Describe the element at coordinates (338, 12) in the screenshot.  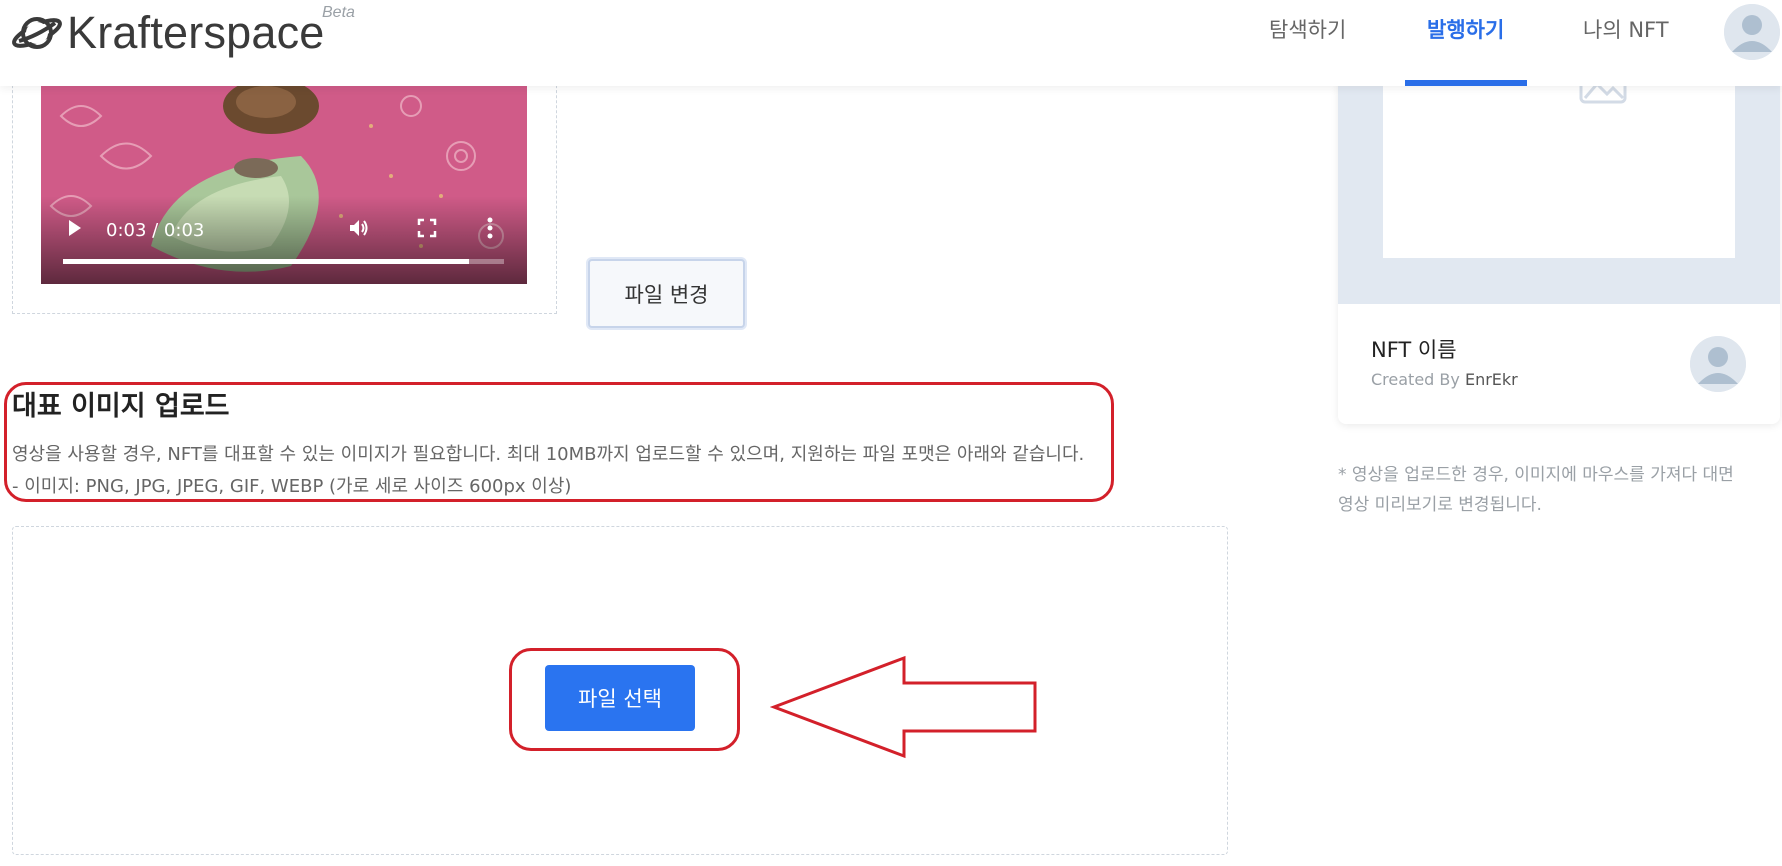
I see `beta-label: Beta` at that location.